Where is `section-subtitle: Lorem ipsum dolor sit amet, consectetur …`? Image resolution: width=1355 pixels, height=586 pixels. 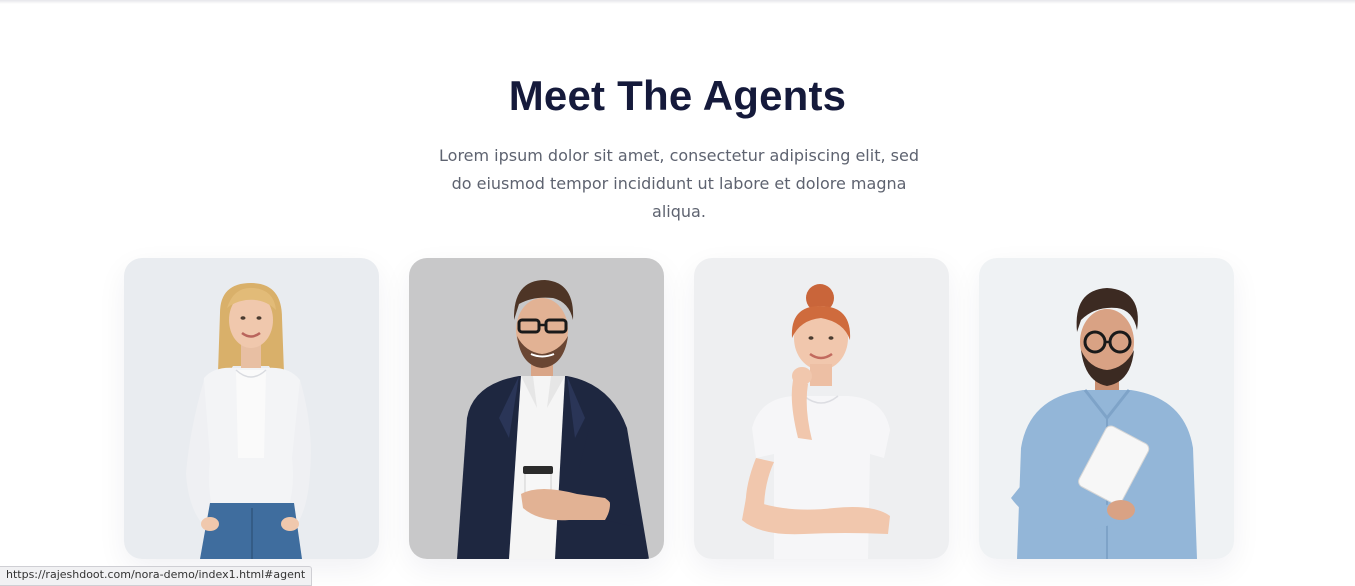 section-subtitle: Lorem ipsum dolor sit amet, consectetur … is located at coordinates (679, 183).